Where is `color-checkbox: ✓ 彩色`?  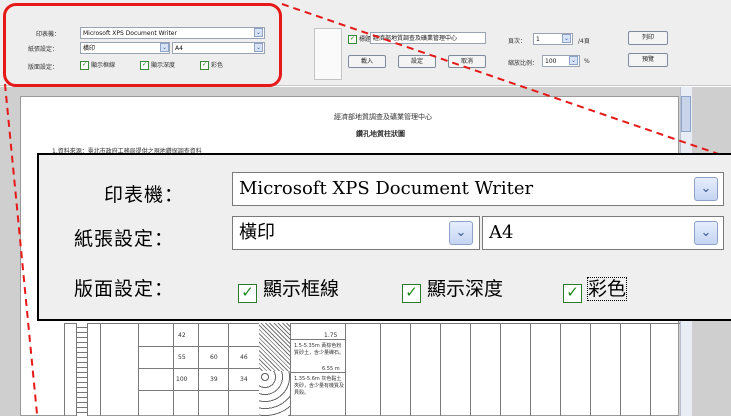
color-checkbox: ✓ 彩色 is located at coordinates (595, 288).